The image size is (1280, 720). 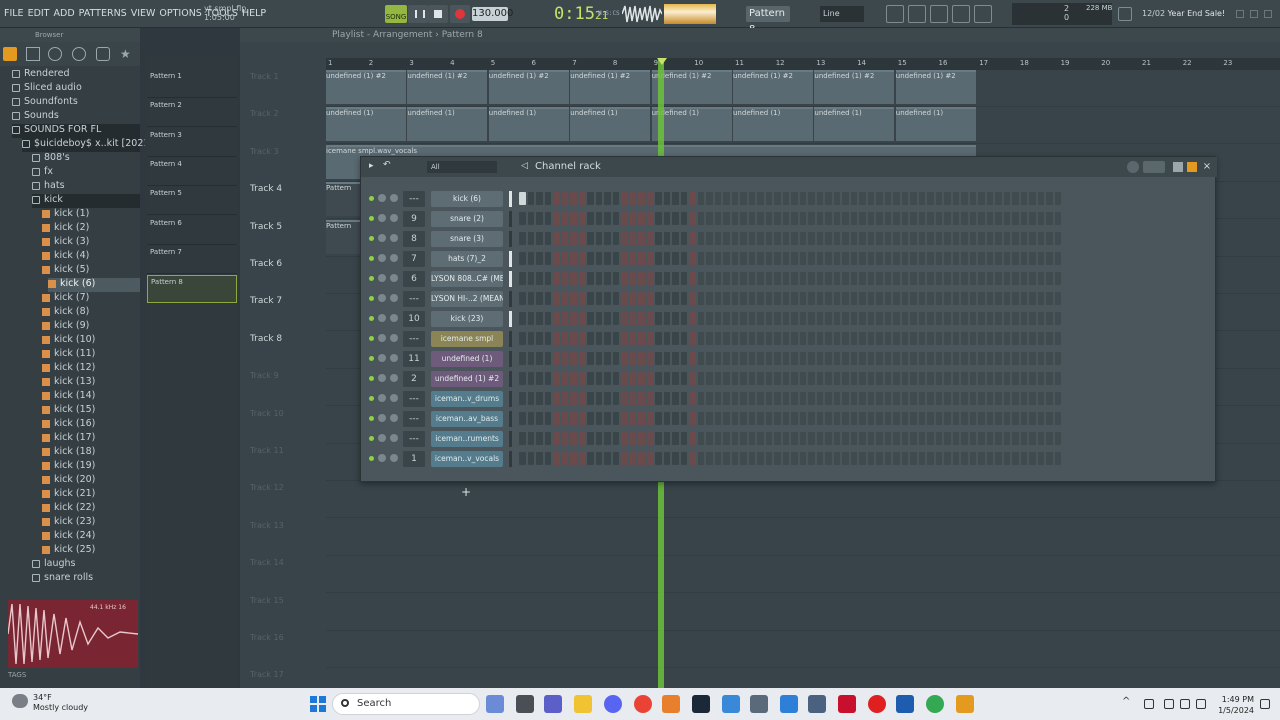 What do you see at coordinates (382, 198) in the screenshot?
I see `channel-pan-knob` at bounding box center [382, 198].